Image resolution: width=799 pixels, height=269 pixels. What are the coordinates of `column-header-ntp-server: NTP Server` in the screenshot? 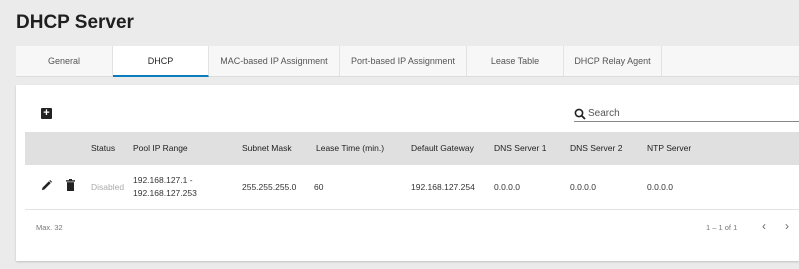 It's located at (669, 148).